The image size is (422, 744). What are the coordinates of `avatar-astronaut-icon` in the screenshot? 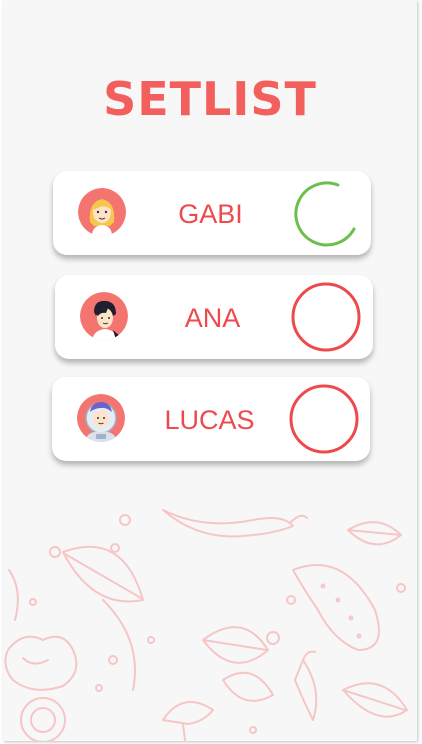 It's located at (101, 418).